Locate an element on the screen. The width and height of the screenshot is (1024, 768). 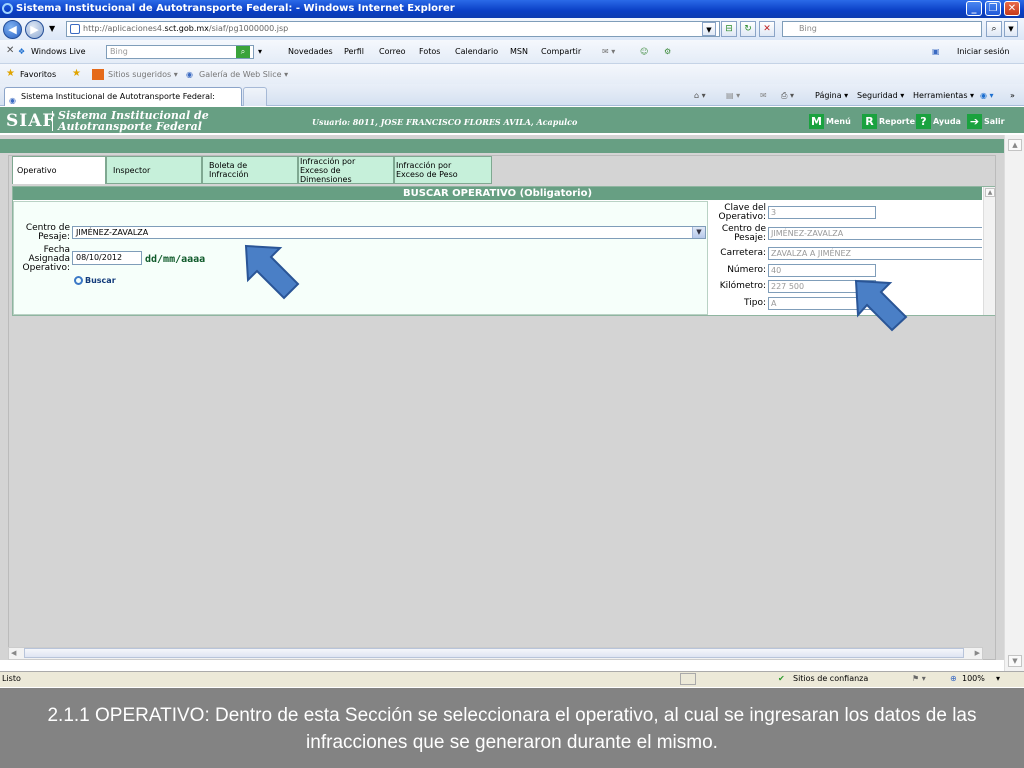
protected-mode-icon: ⚑ ▾ is located at coordinates (919, 679).